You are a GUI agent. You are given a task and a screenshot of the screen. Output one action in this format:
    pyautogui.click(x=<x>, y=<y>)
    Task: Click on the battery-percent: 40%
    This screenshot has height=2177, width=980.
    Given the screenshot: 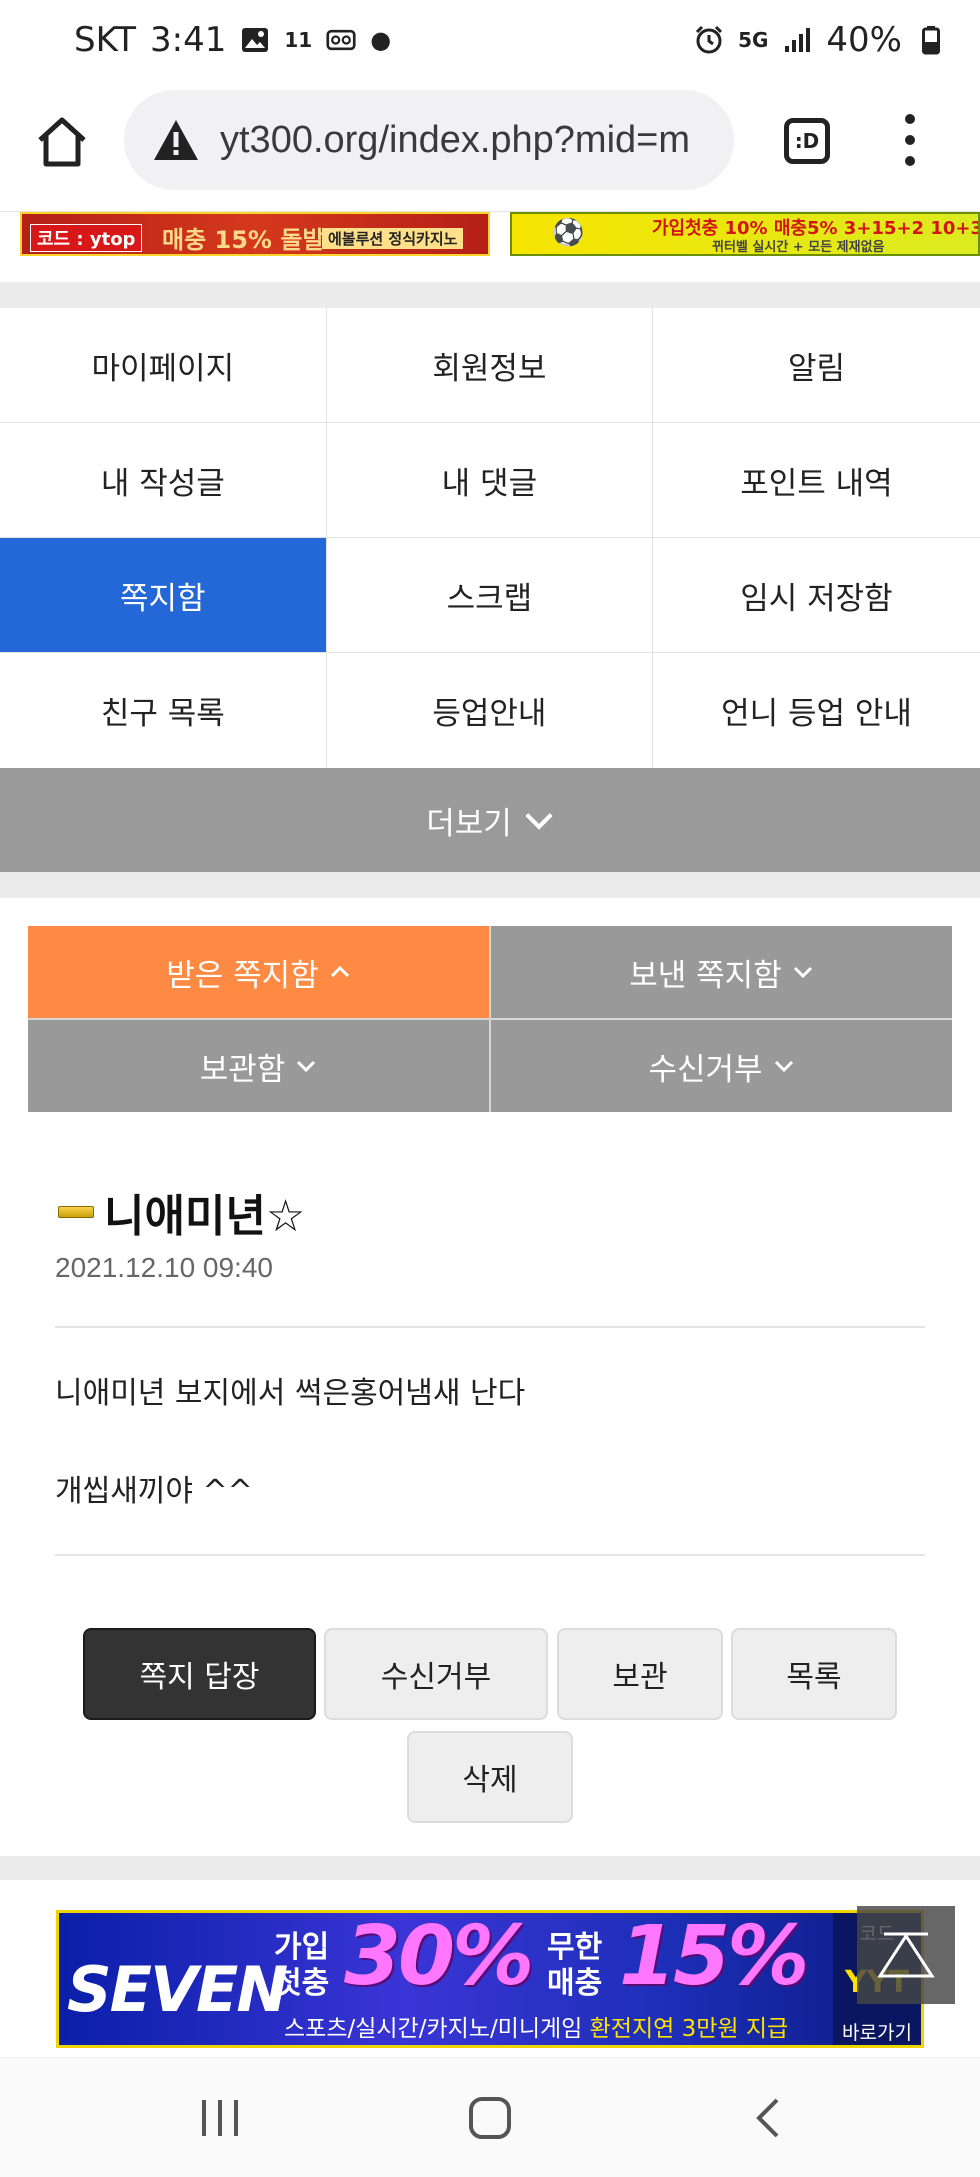 What is the action you would take?
    pyautogui.click(x=864, y=40)
    